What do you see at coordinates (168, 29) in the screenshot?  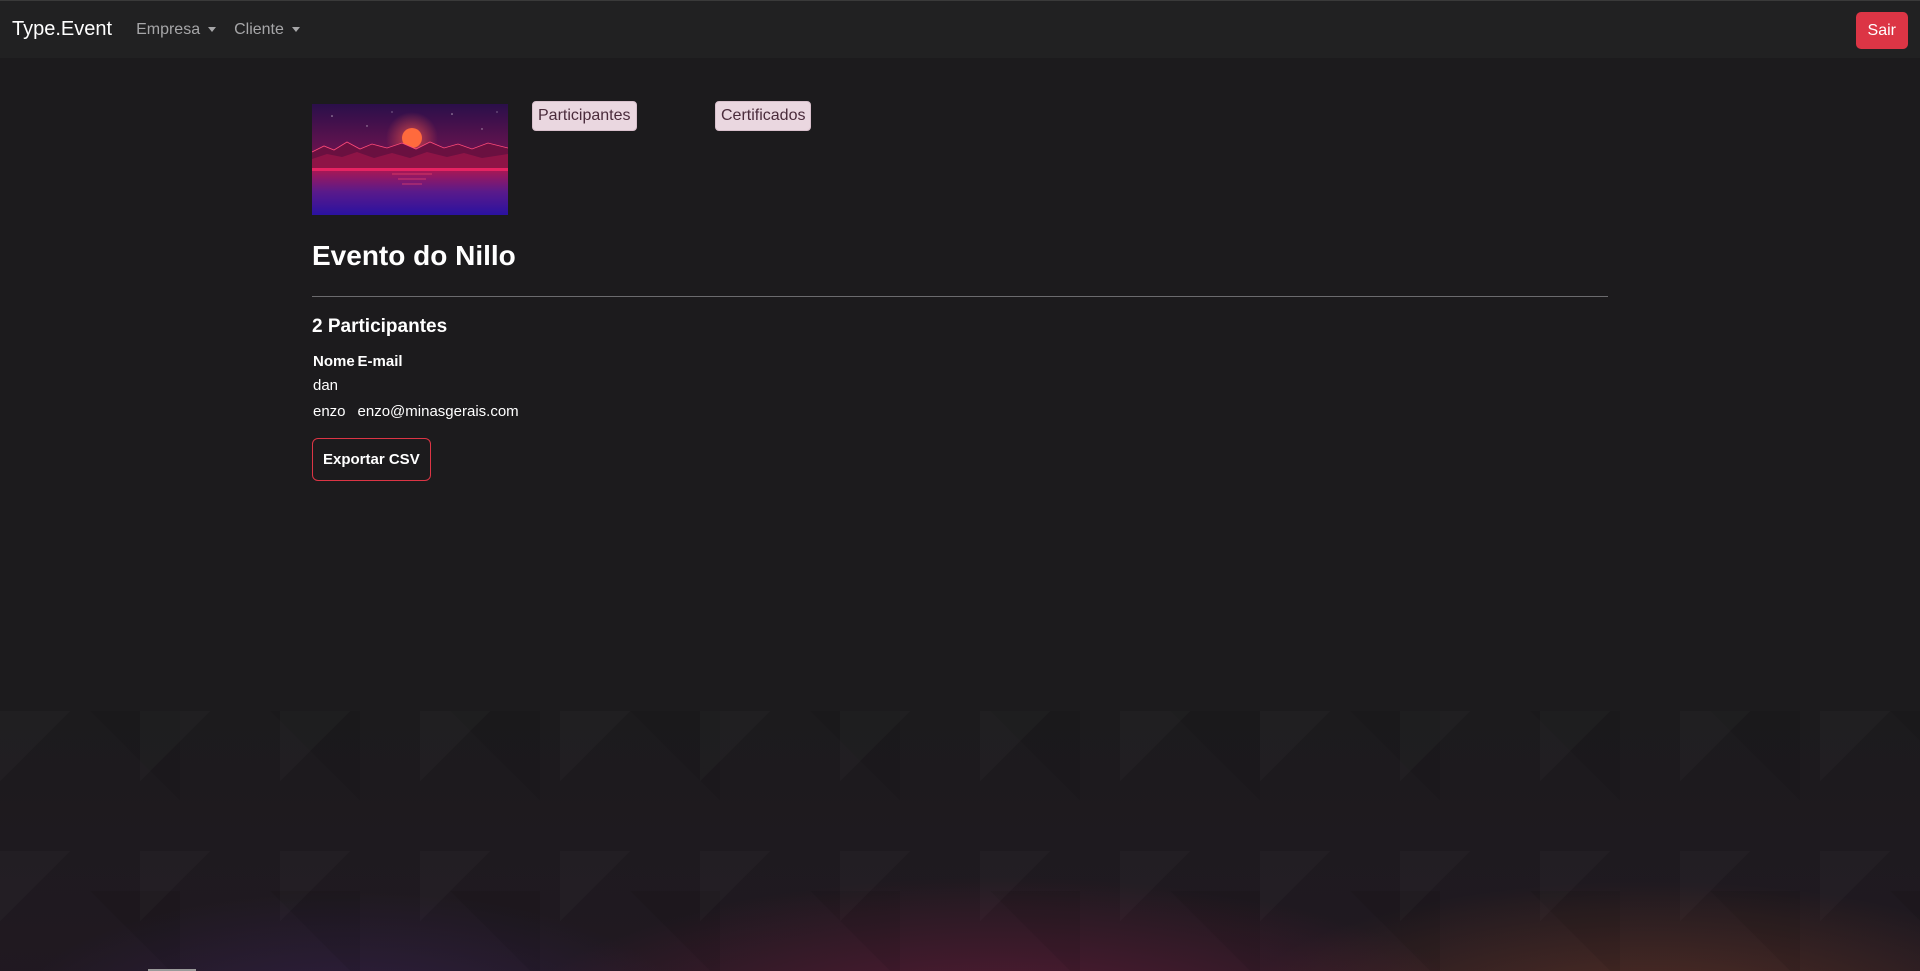 I see `nav-dropdown-label: Empresa` at bounding box center [168, 29].